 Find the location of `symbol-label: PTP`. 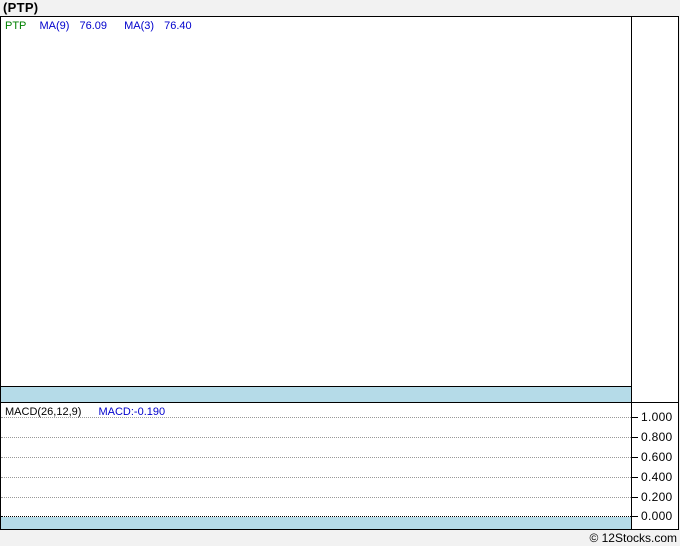

symbol-label: PTP is located at coordinates (16, 26).